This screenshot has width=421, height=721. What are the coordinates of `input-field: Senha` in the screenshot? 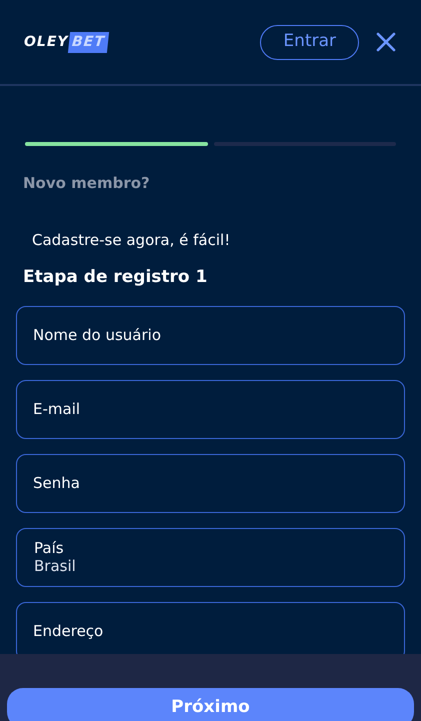 It's located at (210, 483).